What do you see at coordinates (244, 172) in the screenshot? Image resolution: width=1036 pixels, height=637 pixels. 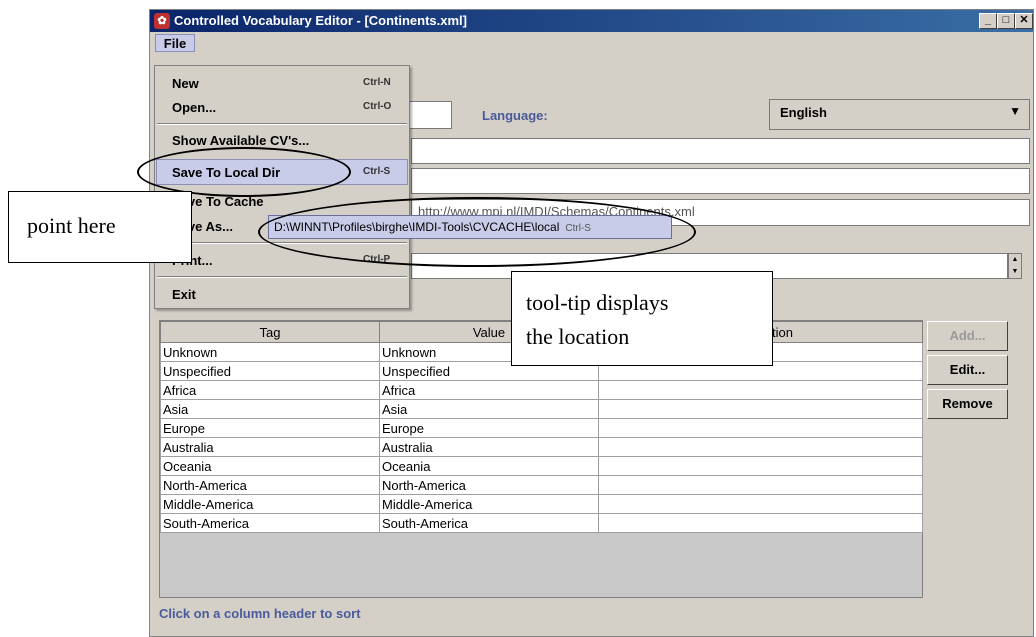 I see `highlight-ellipse` at bounding box center [244, 172].